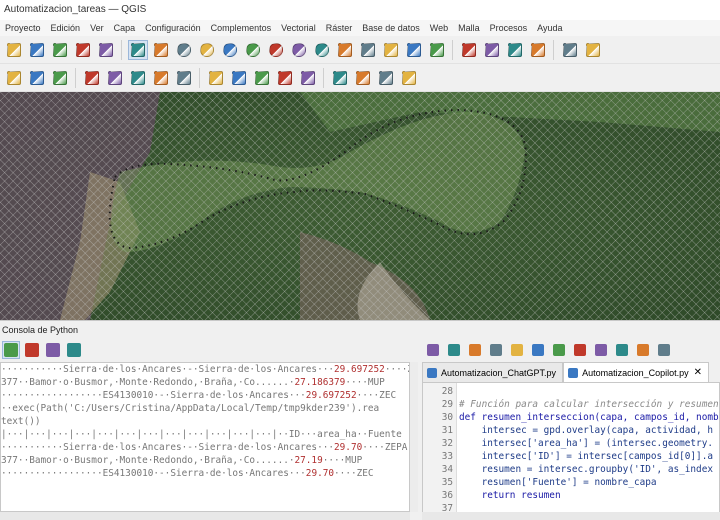 The image size is (720, 520). I want to click on zoom-to-selection-button, so click(253, 50).